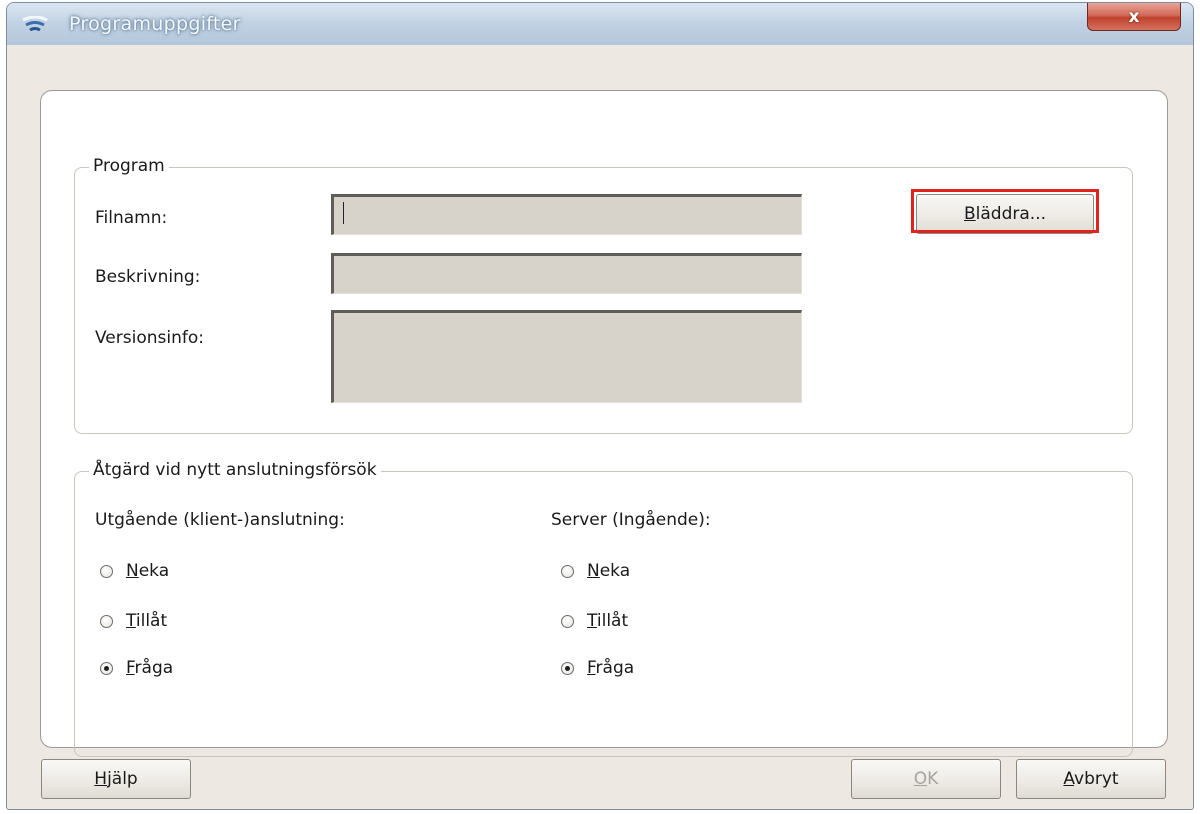  I want to click on ok-button: OK, so click(926, 779).